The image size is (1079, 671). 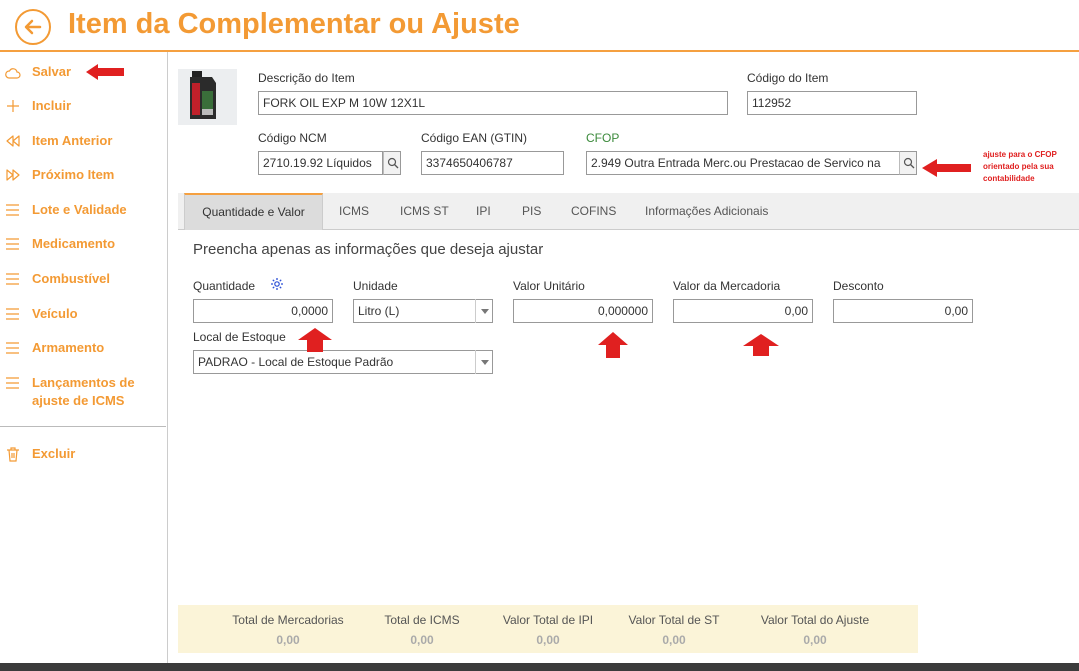 I want to click on cloud-icon, so click(x=13, y=73).